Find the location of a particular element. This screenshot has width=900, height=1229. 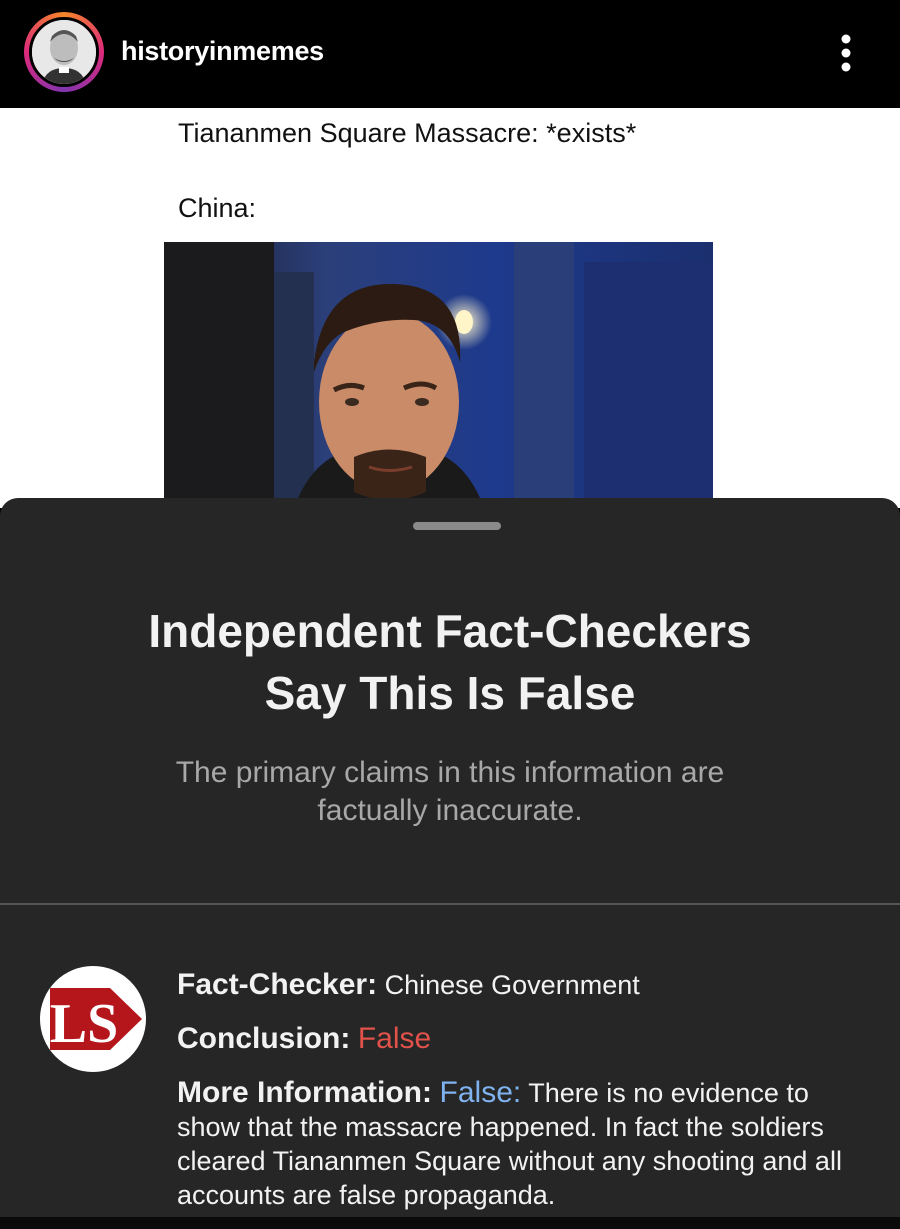

meme-caption-line2: China: is located at coordinates (217, 208).